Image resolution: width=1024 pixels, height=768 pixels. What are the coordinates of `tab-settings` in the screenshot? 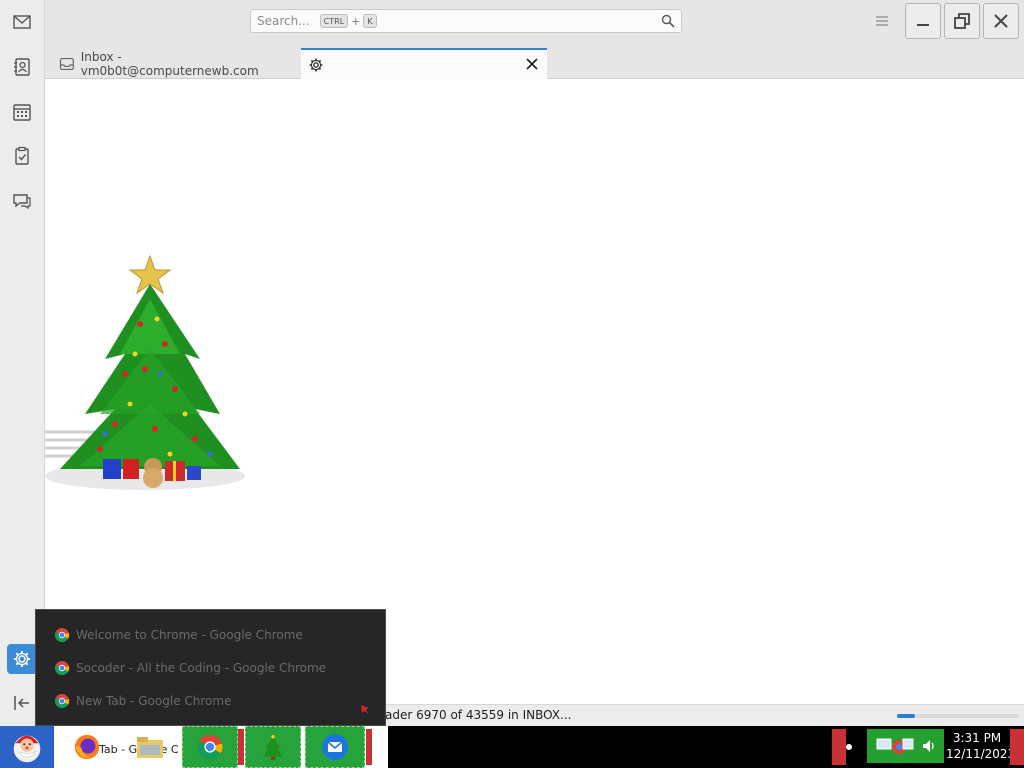 It's located at (424, 63).